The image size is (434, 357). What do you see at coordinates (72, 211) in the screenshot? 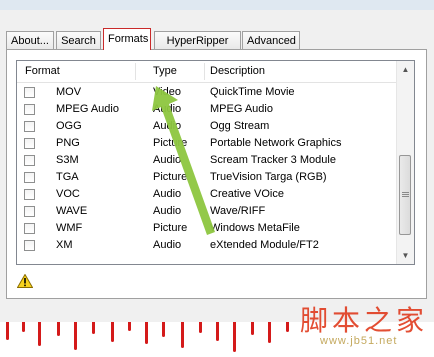
I see `format-name: WAVE` at bounding box center [72, 211].